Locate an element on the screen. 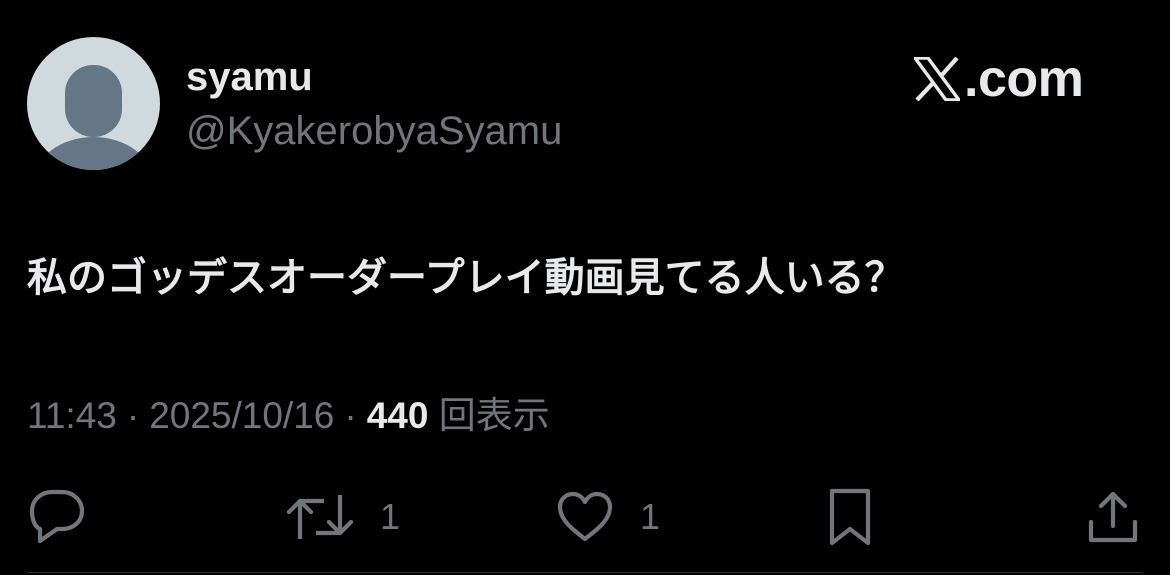 The width and height of the screenshot is (1170, 575). like-button: 1 is located at coordinates (608, 517).